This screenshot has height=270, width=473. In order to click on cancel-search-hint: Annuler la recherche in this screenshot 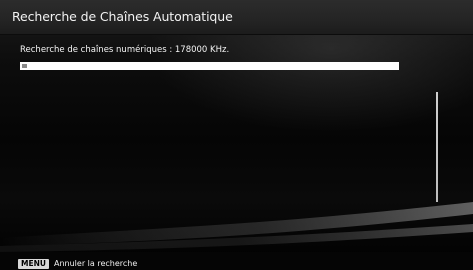, I will do `click(96, 263)`.